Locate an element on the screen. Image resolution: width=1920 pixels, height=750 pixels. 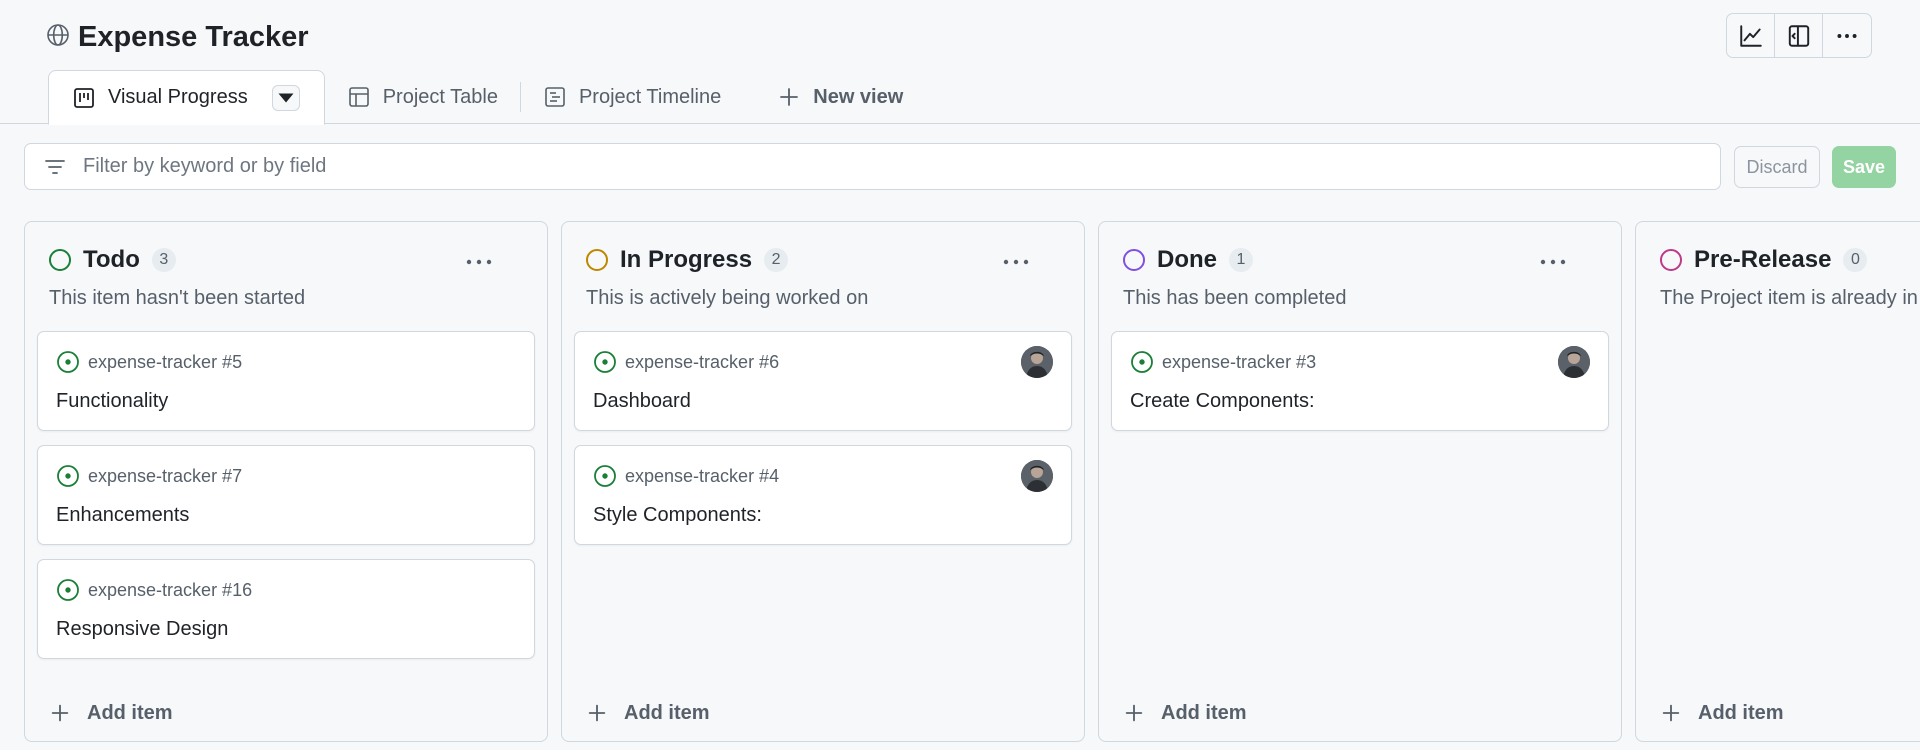
card-title: Dashboard is located at coordinates (642, 401).